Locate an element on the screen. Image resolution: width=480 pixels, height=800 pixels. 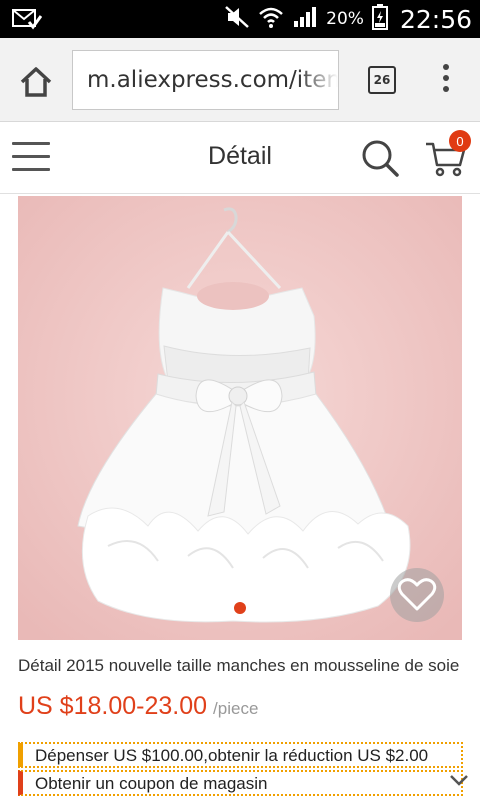
search-icon is located at coordinates (380, 158).